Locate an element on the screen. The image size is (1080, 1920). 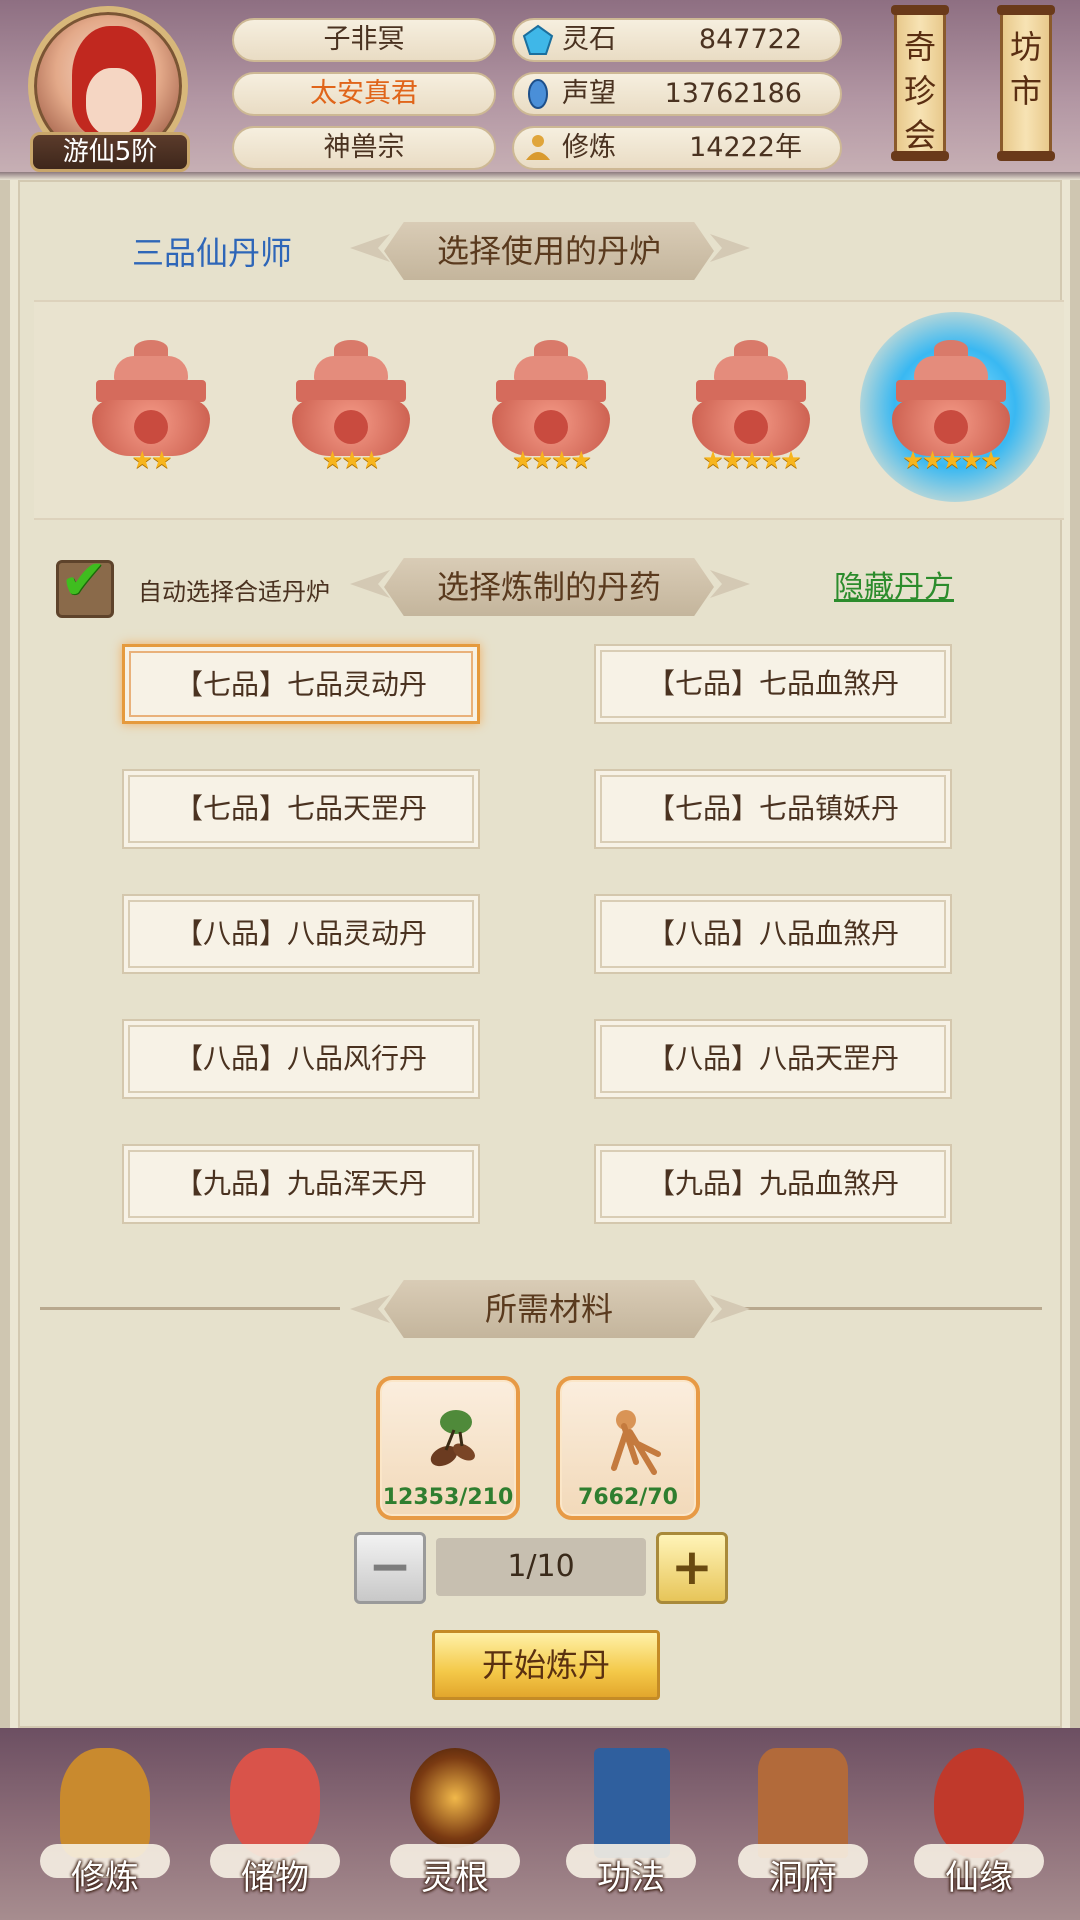
nav-cultivate: 修炼 is located at coordinates (105, 1824).